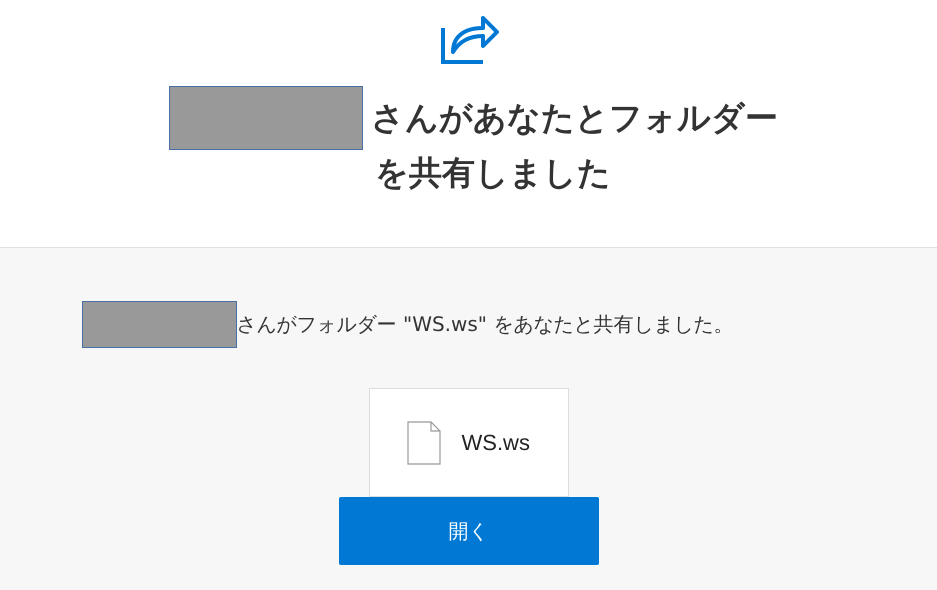 Image resolution: width=937 pixels, height=590 pixels. What do you see at coordinates (468, 531) in the screenshot?
I see `open-button: 開く` at bounding box center [468, 531].